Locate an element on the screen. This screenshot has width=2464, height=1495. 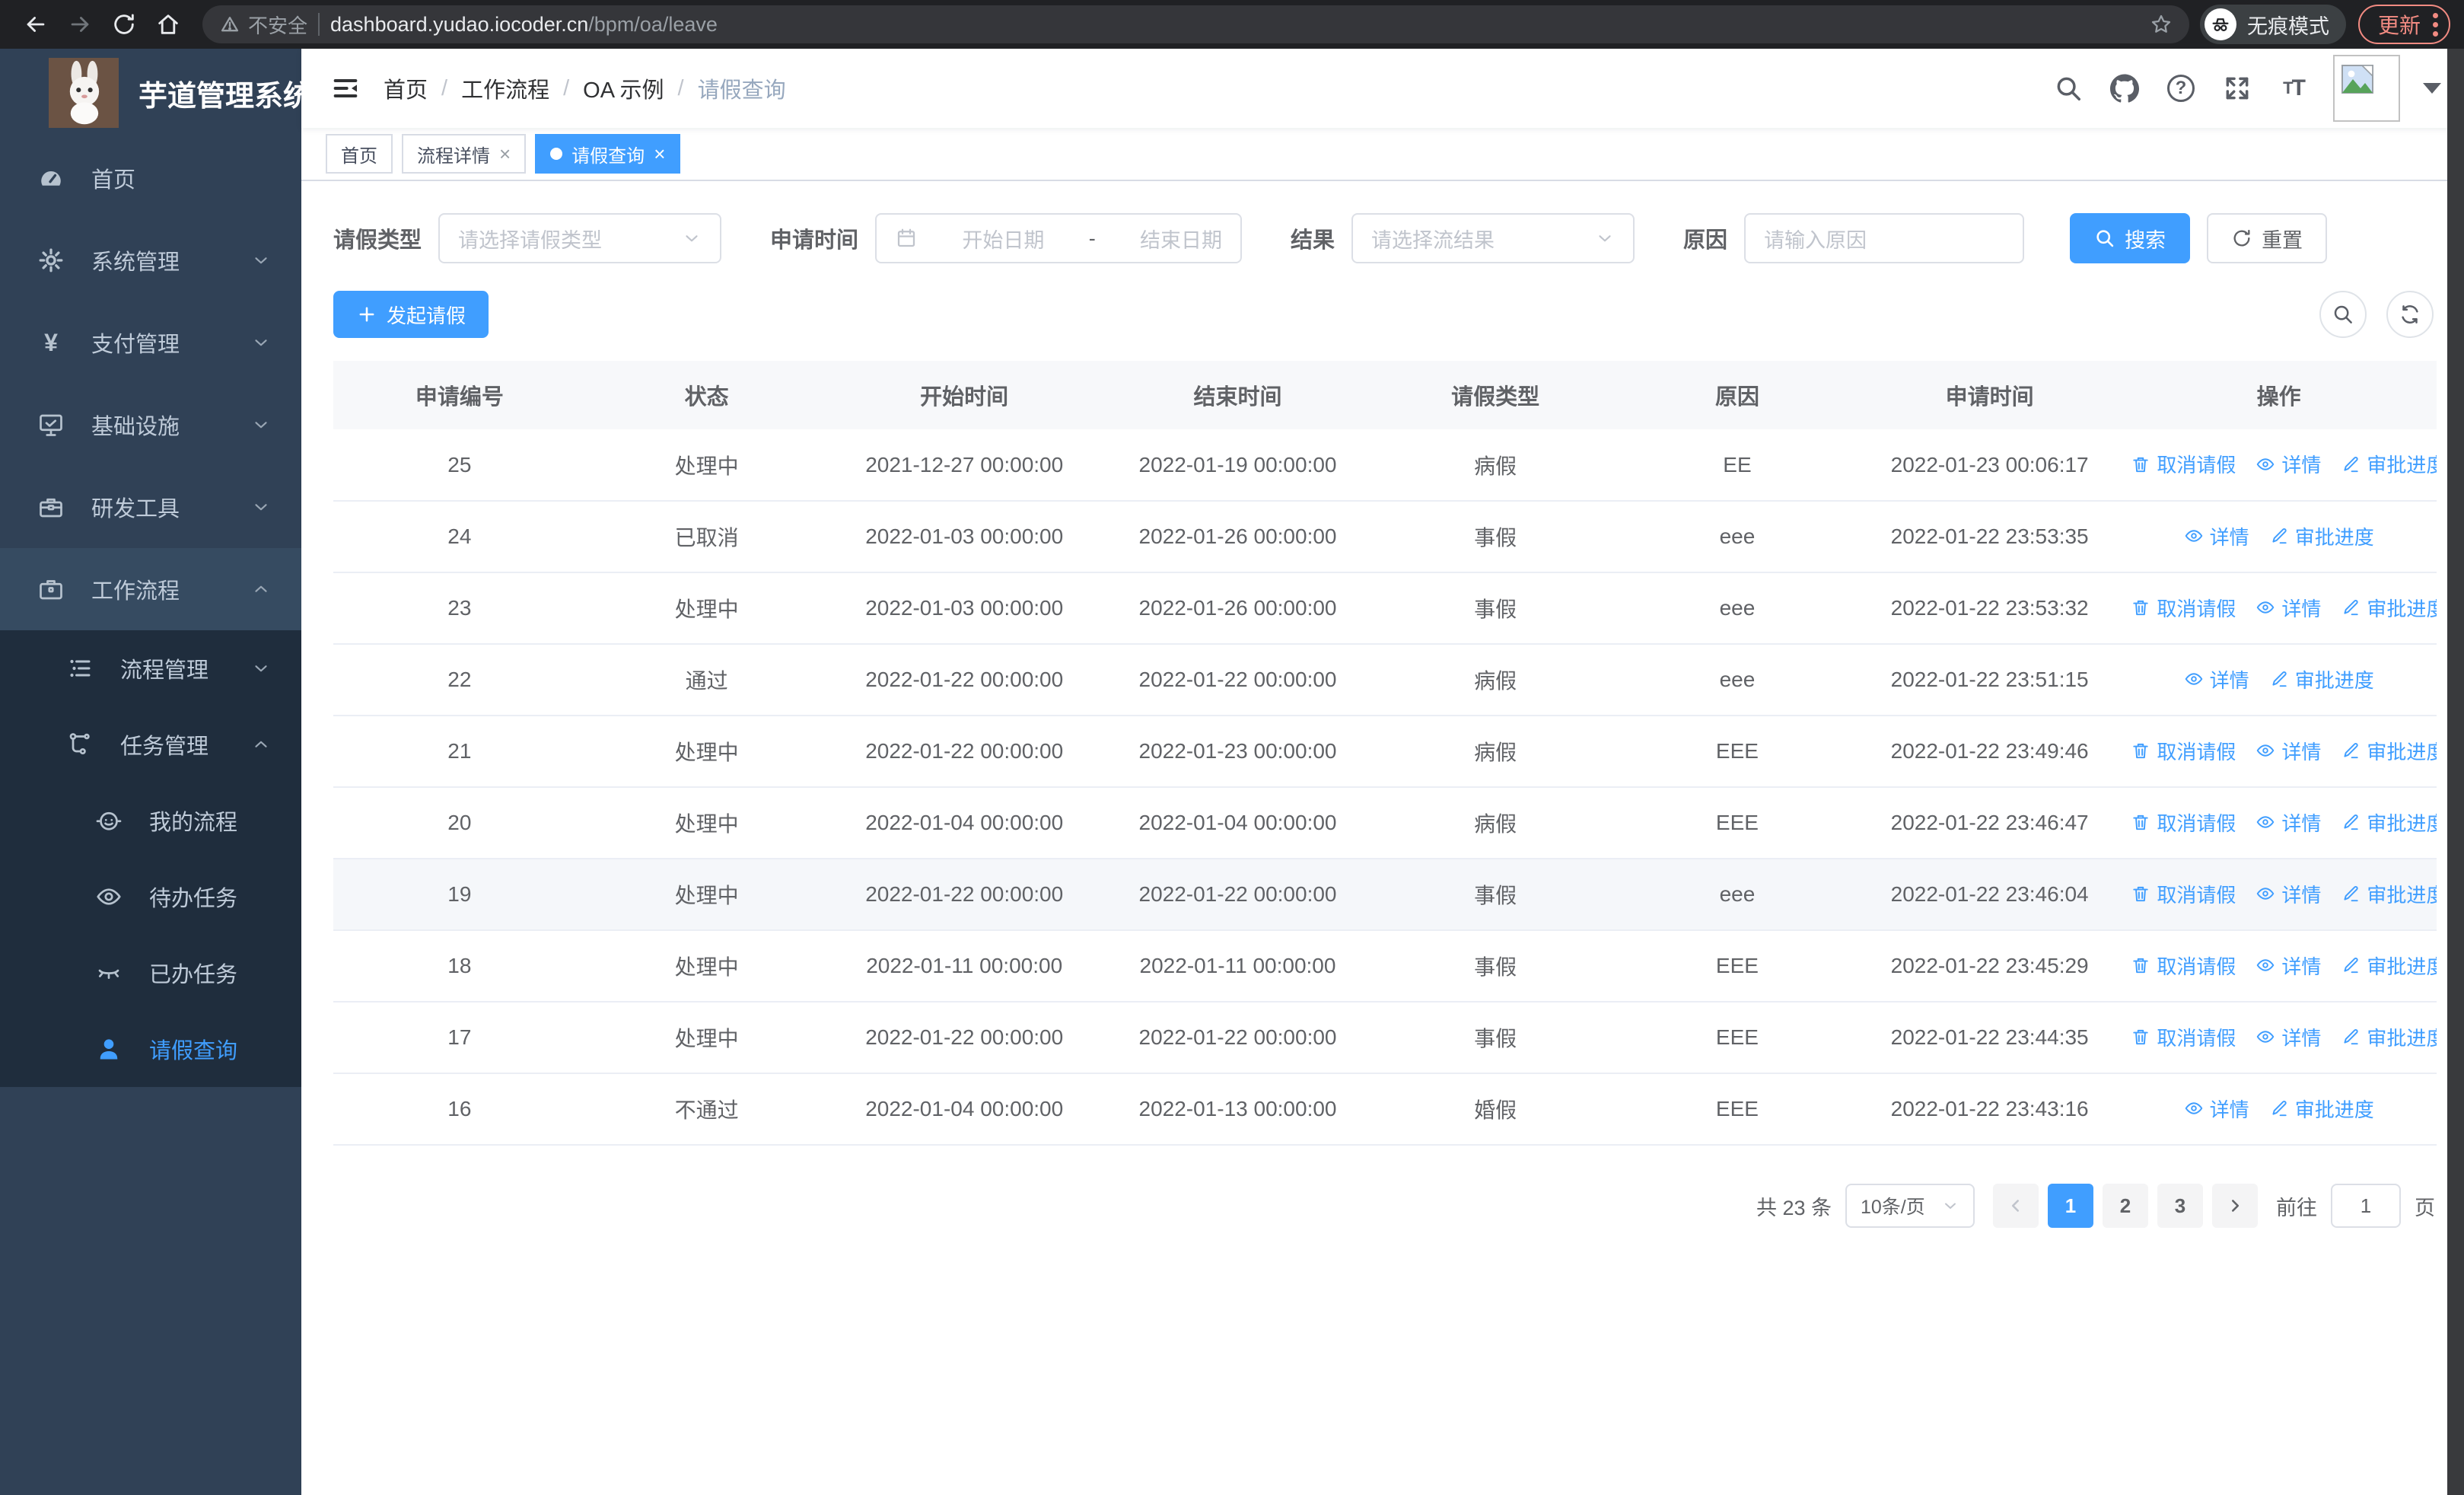
browser-scrollbar is located at coordinates (2455, 772).